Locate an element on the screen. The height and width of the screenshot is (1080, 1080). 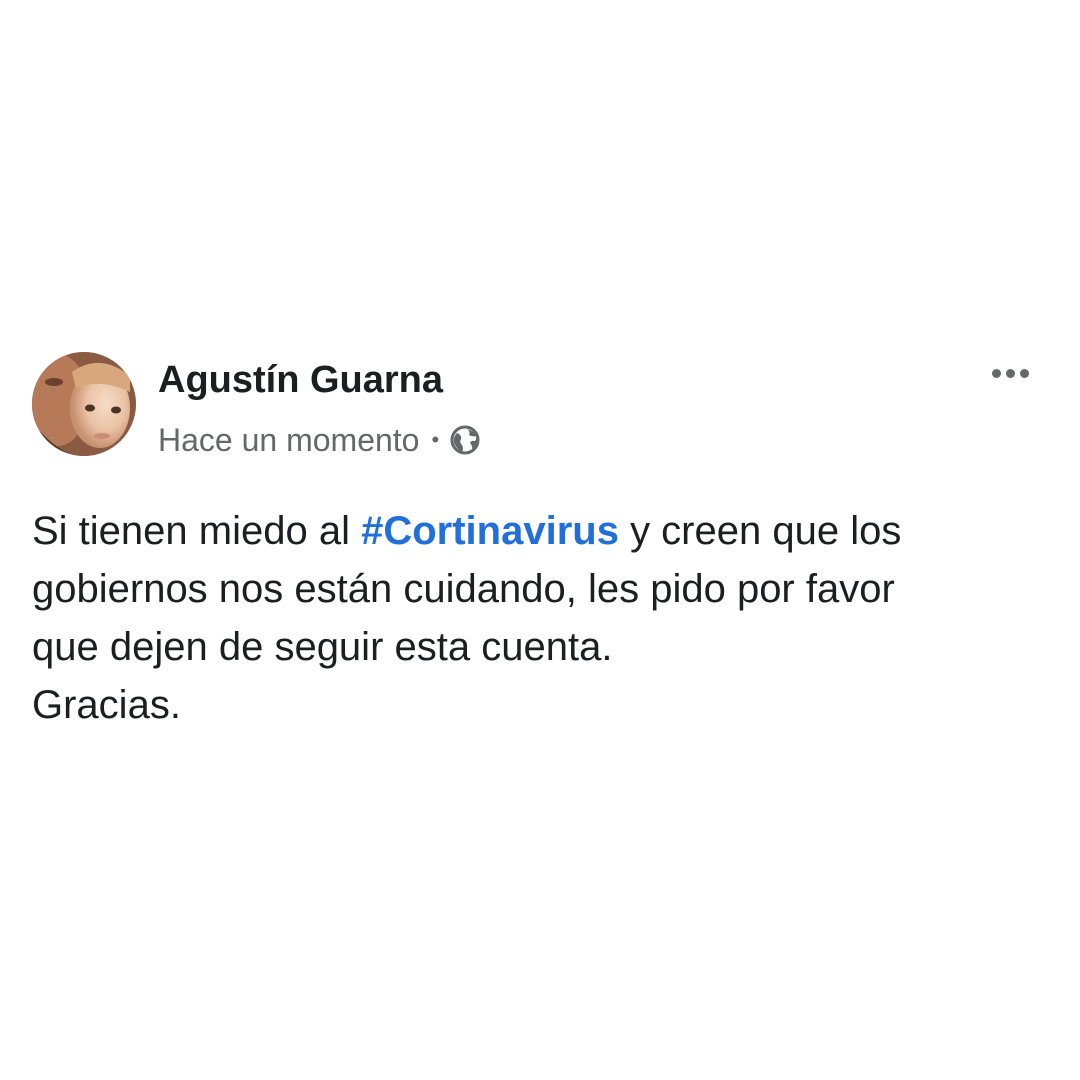
more-options-button is located at coordinates (1010, 373).